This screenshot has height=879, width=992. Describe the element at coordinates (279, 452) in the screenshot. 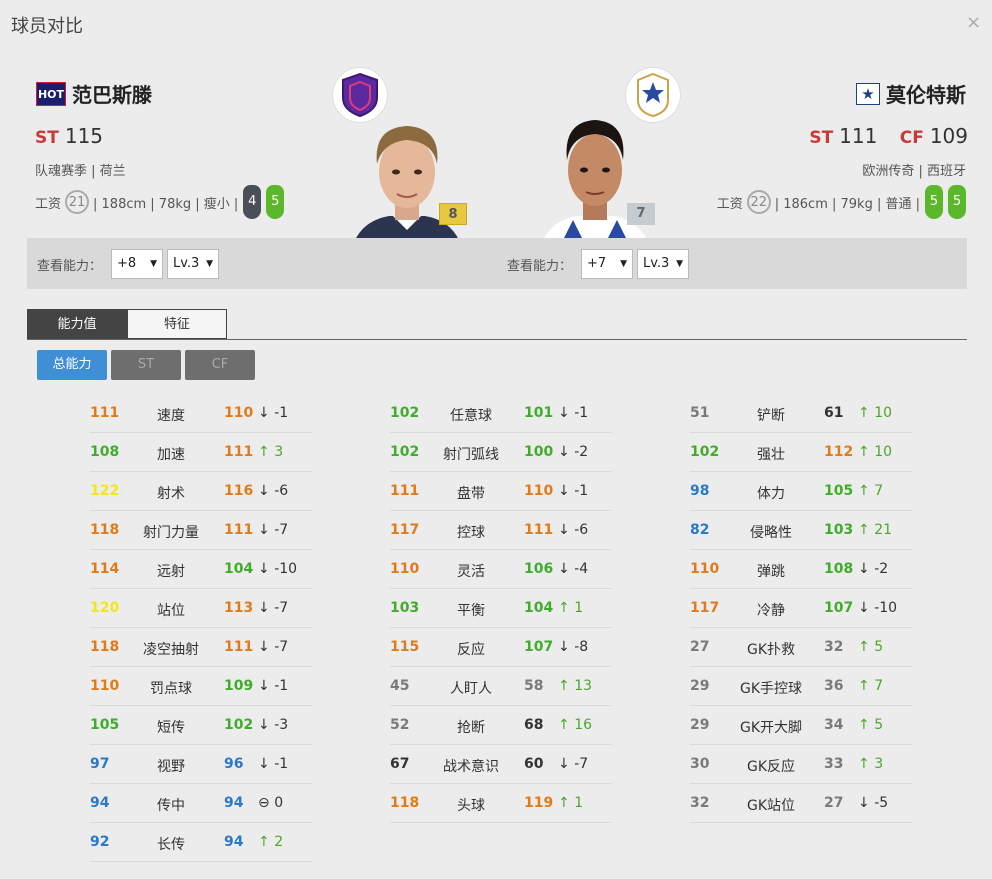

I see `stat-diff-value: 3` at that location.